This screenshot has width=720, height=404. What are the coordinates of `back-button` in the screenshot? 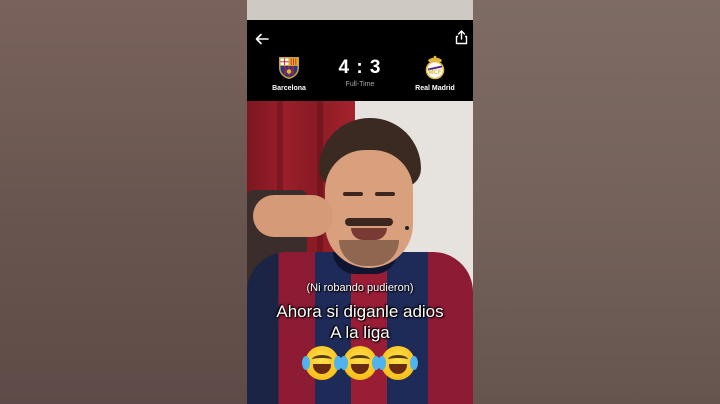 It's located at (262, 39).